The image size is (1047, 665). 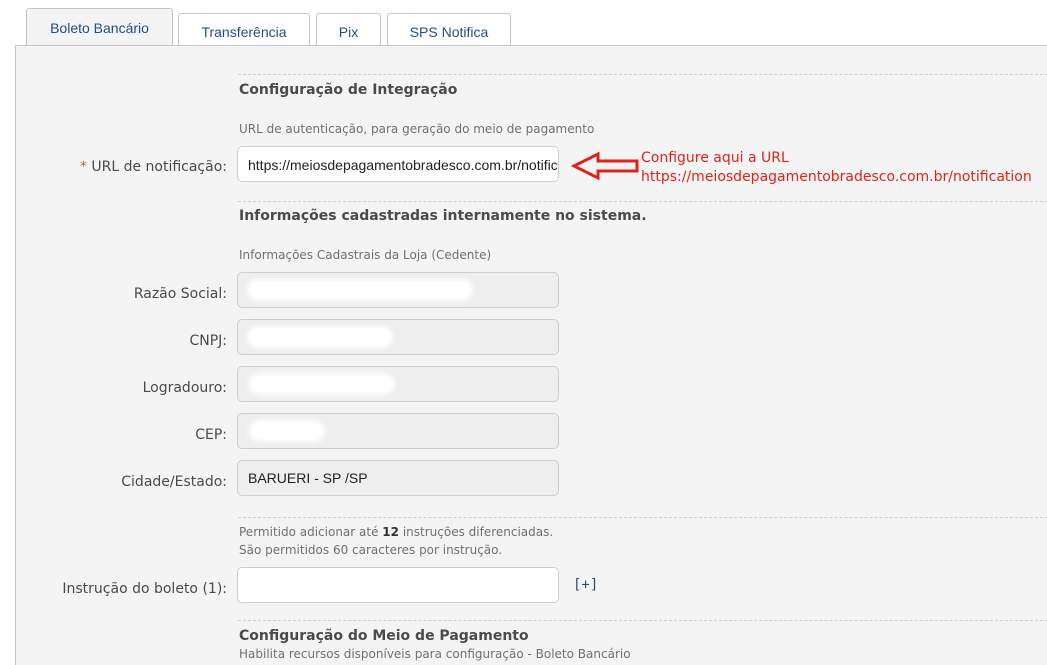 What do you see at coordinates (398, 337) in the screenshot?
I see `cnpj-field` at bounding box center [398, 337].